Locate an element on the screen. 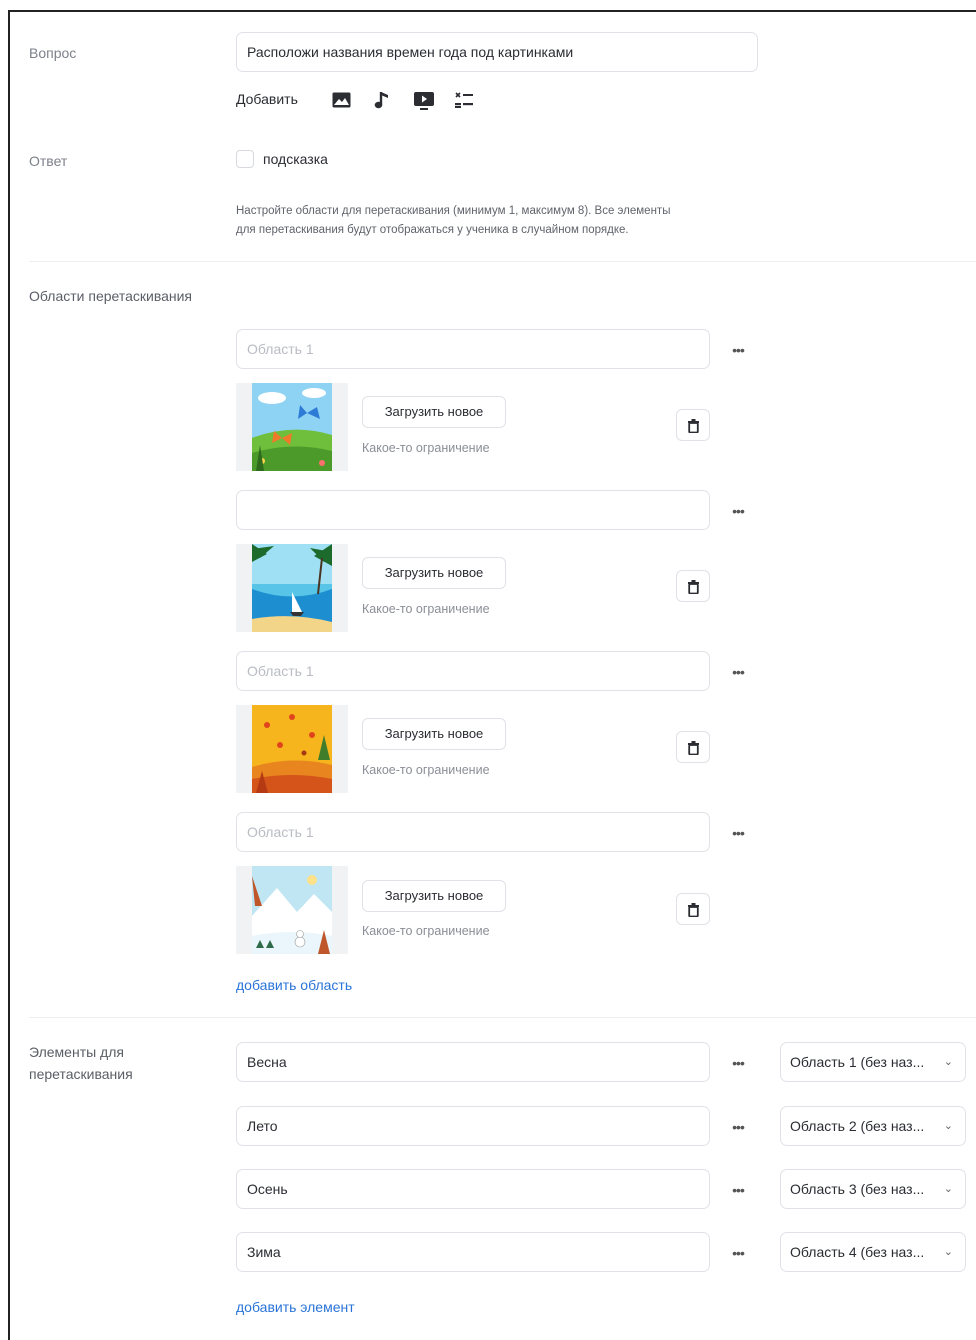  question-label: Вопрос is located at coordinates (53, 53).